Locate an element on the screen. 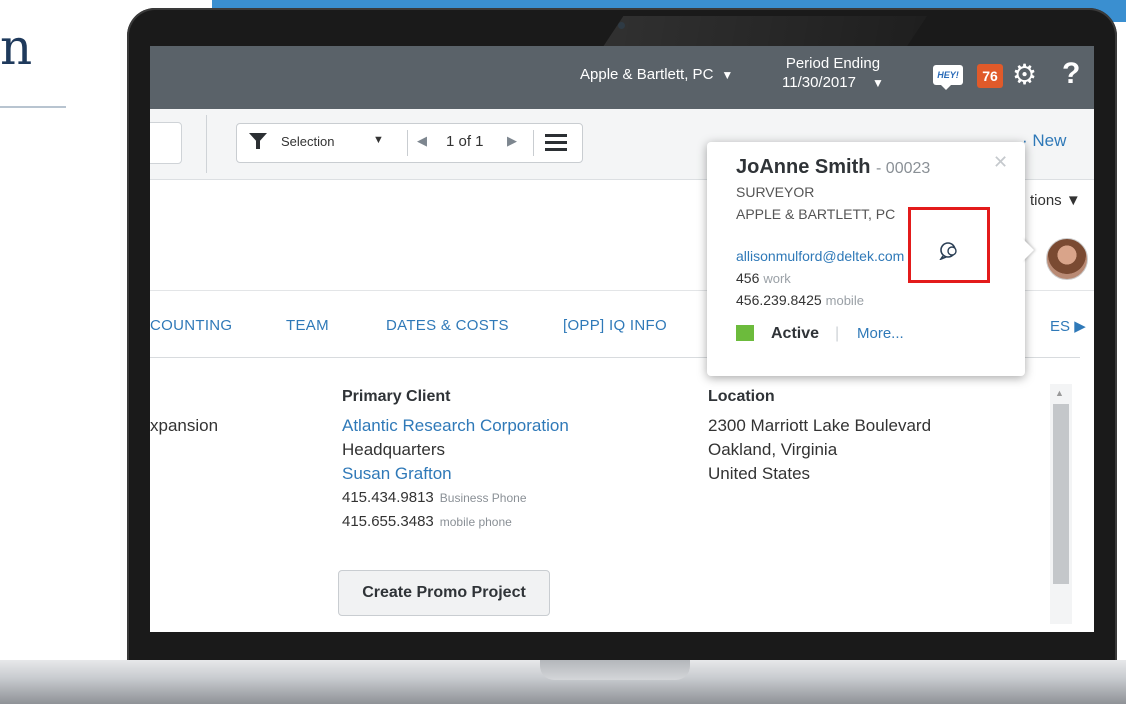 Image resolution: width=1126 pixels, height=704 pixels. selection-toolbar-group: Selection ▼ ◀ 1 of 1 ▶ is located at coordinates (409, 143).